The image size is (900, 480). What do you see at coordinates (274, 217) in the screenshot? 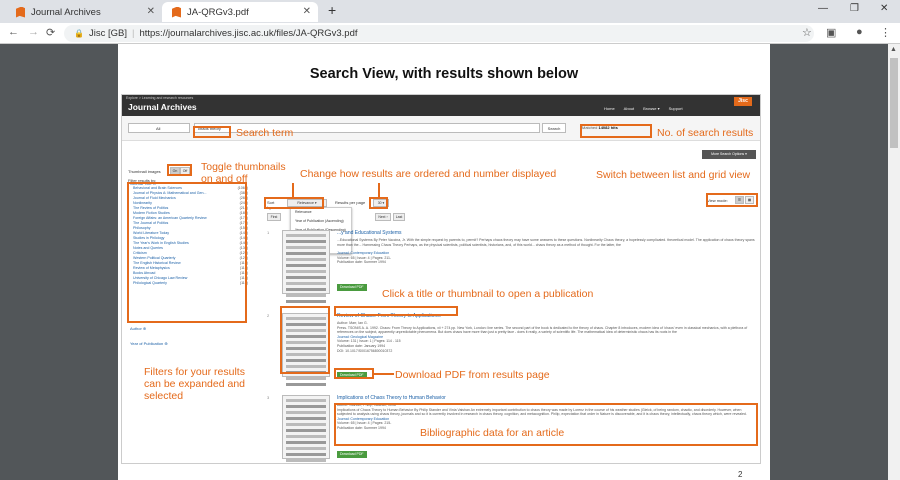
I see `first-page-button: First` at bounding box center [274, 217].